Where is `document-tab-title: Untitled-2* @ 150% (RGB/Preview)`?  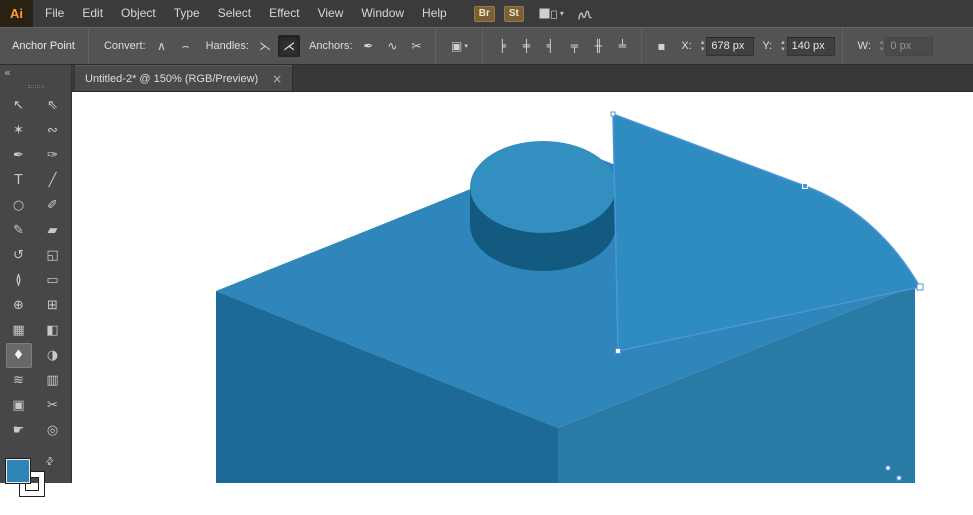 document-tab-title: Untitled-2* @ 150% (RGB/Preview) is located at coordinates (172, 78).